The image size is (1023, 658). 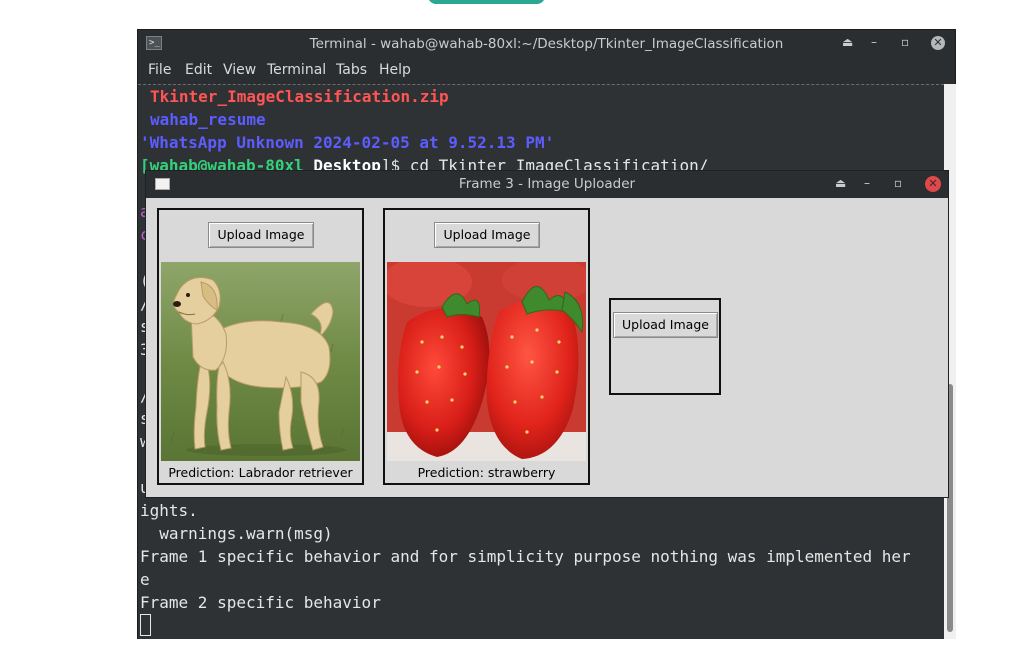 I want to click on background-app-tab, so click(x=486, y=2).